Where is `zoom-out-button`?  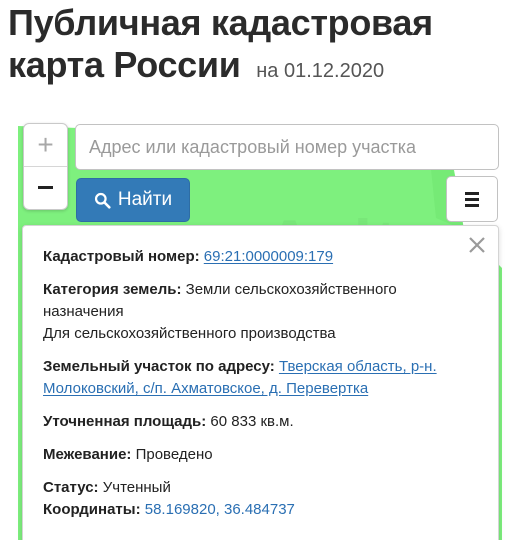
zoom-out-button is located at coordinates (45, 187).